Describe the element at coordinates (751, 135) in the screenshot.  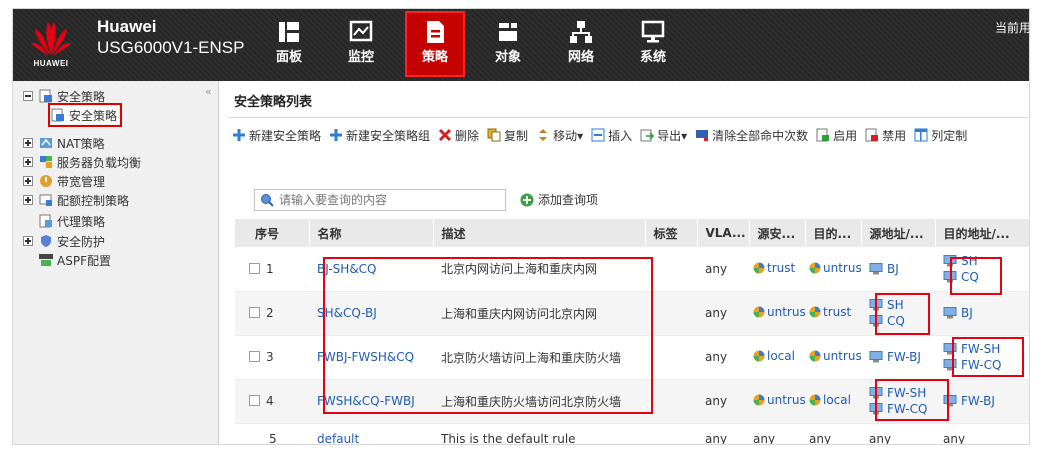
I see `clear-hit-count-button: 清除全部命中次数` at that location.